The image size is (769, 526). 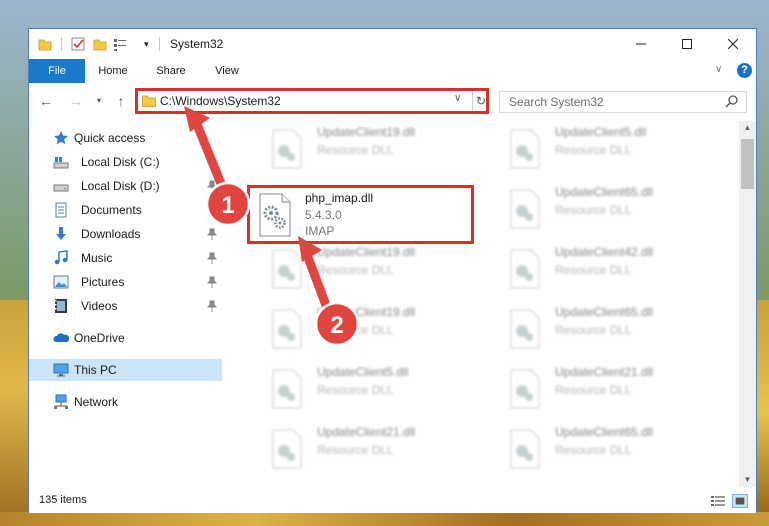 What do you see at coordinates (362, 216) in the screenshot?
I see `file-item-php-imap: php_imap.dll 5.4.3.0 IMAP` at bounding box center [362, 216].